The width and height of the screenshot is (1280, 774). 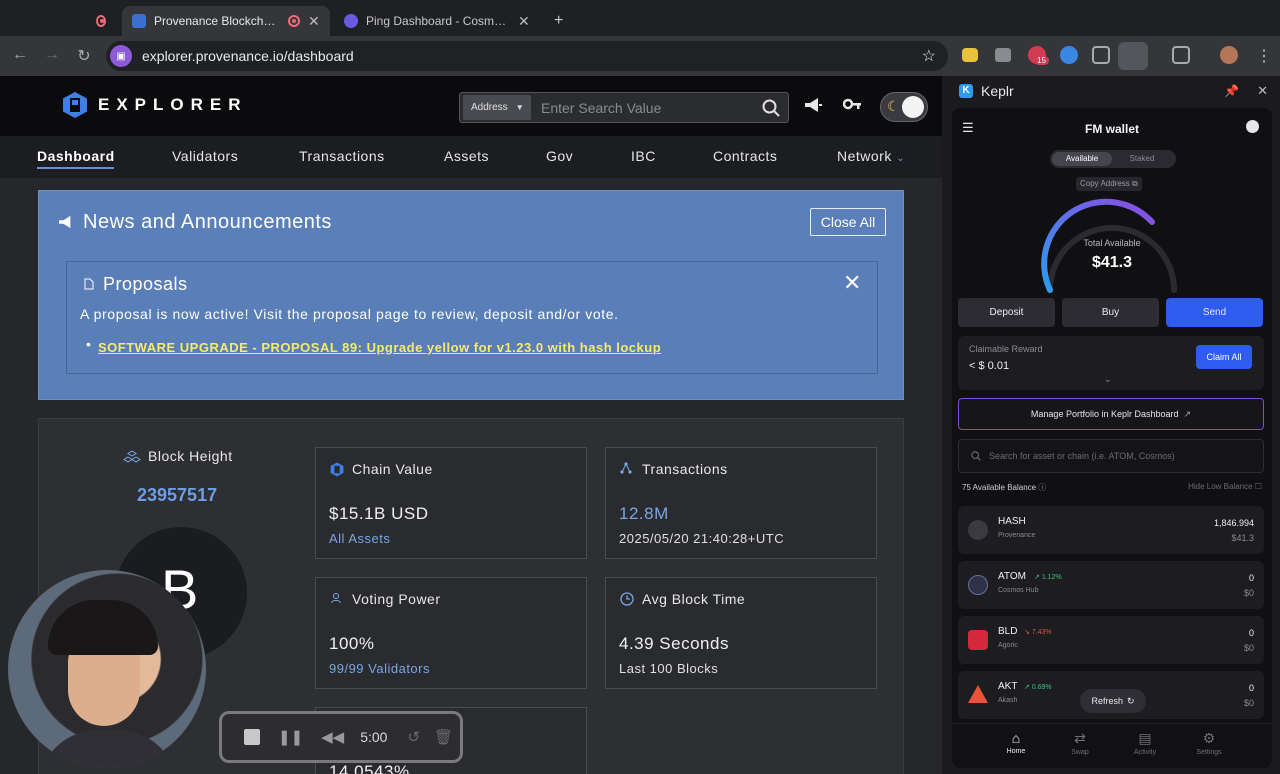 I want to click on refresh-button: Refresh ↻, so click(x=1113, y=701).